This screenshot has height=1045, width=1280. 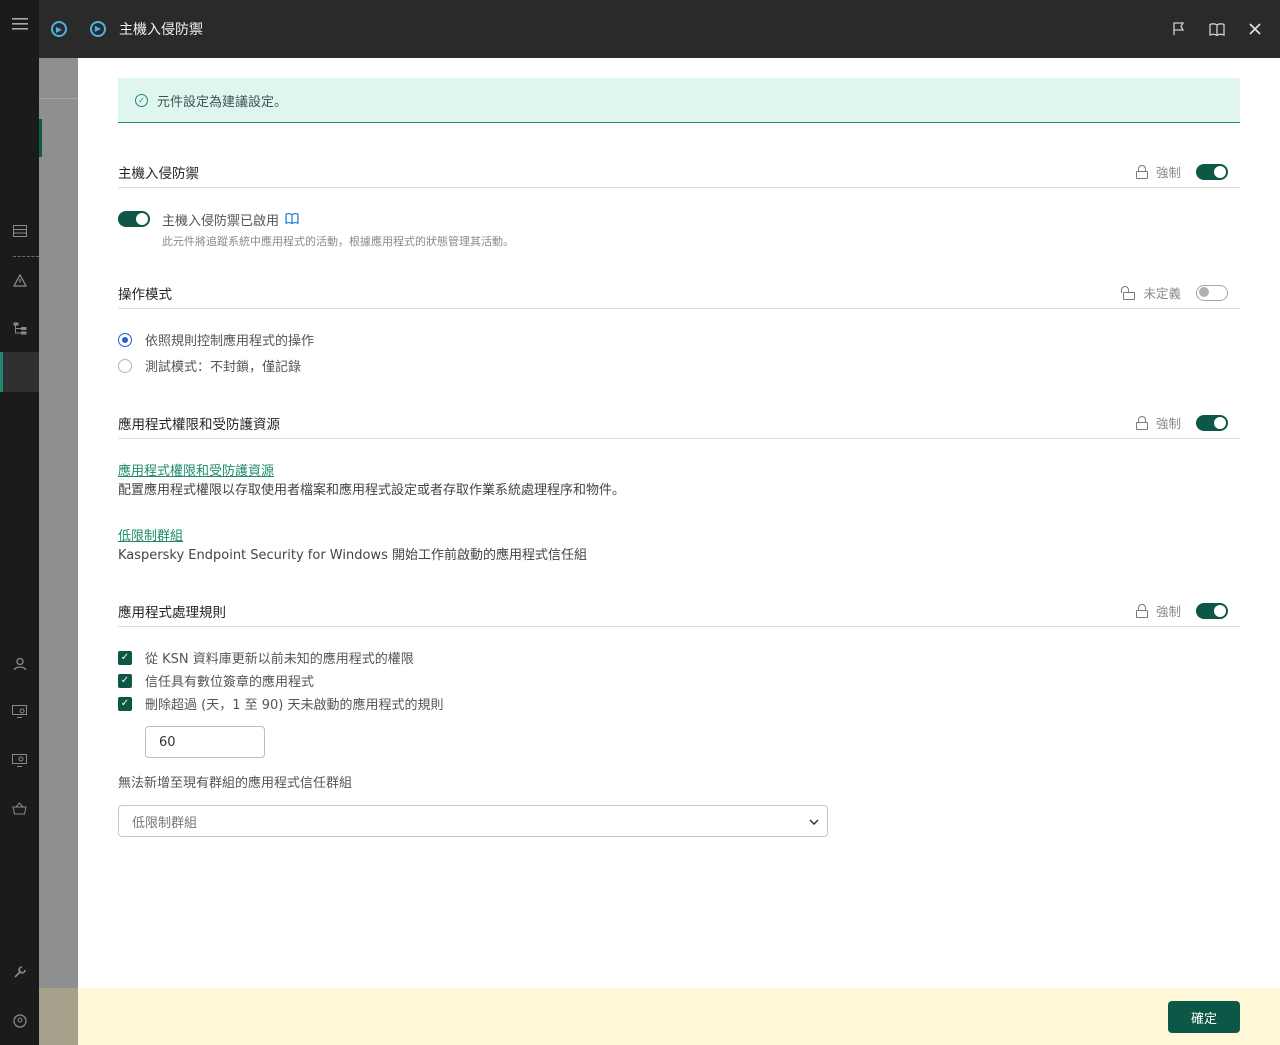 I want to click on monitor-search-icon, so click(x=19, y=760).